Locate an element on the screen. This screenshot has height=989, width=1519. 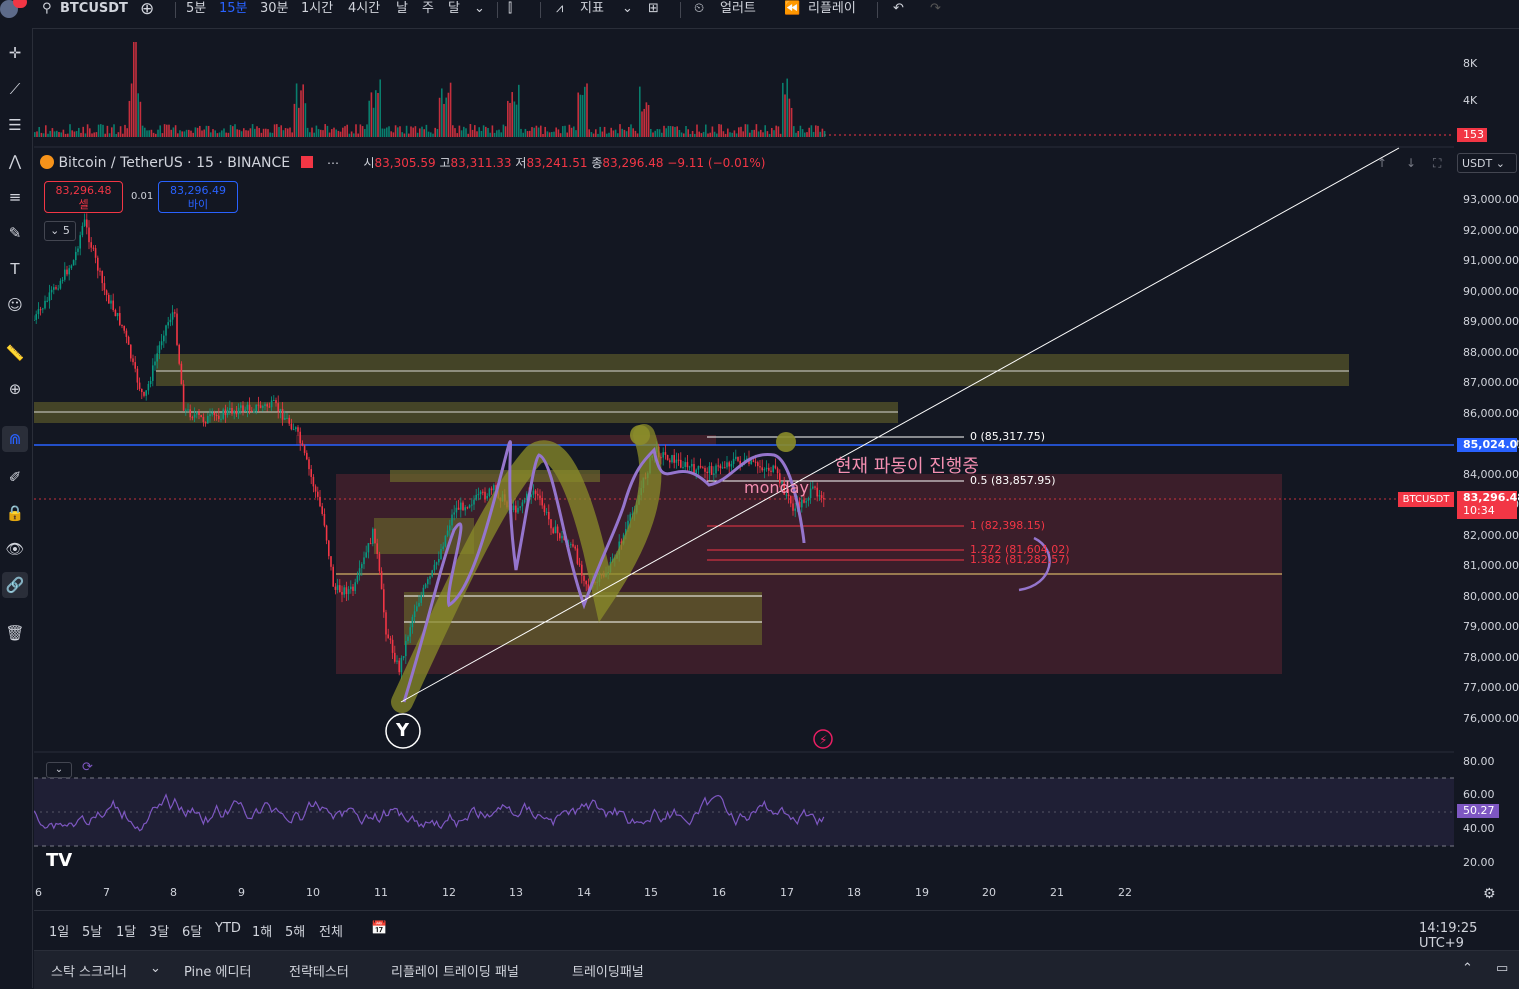
interval-1h: 1시간 is located at coordinates (317, 10).